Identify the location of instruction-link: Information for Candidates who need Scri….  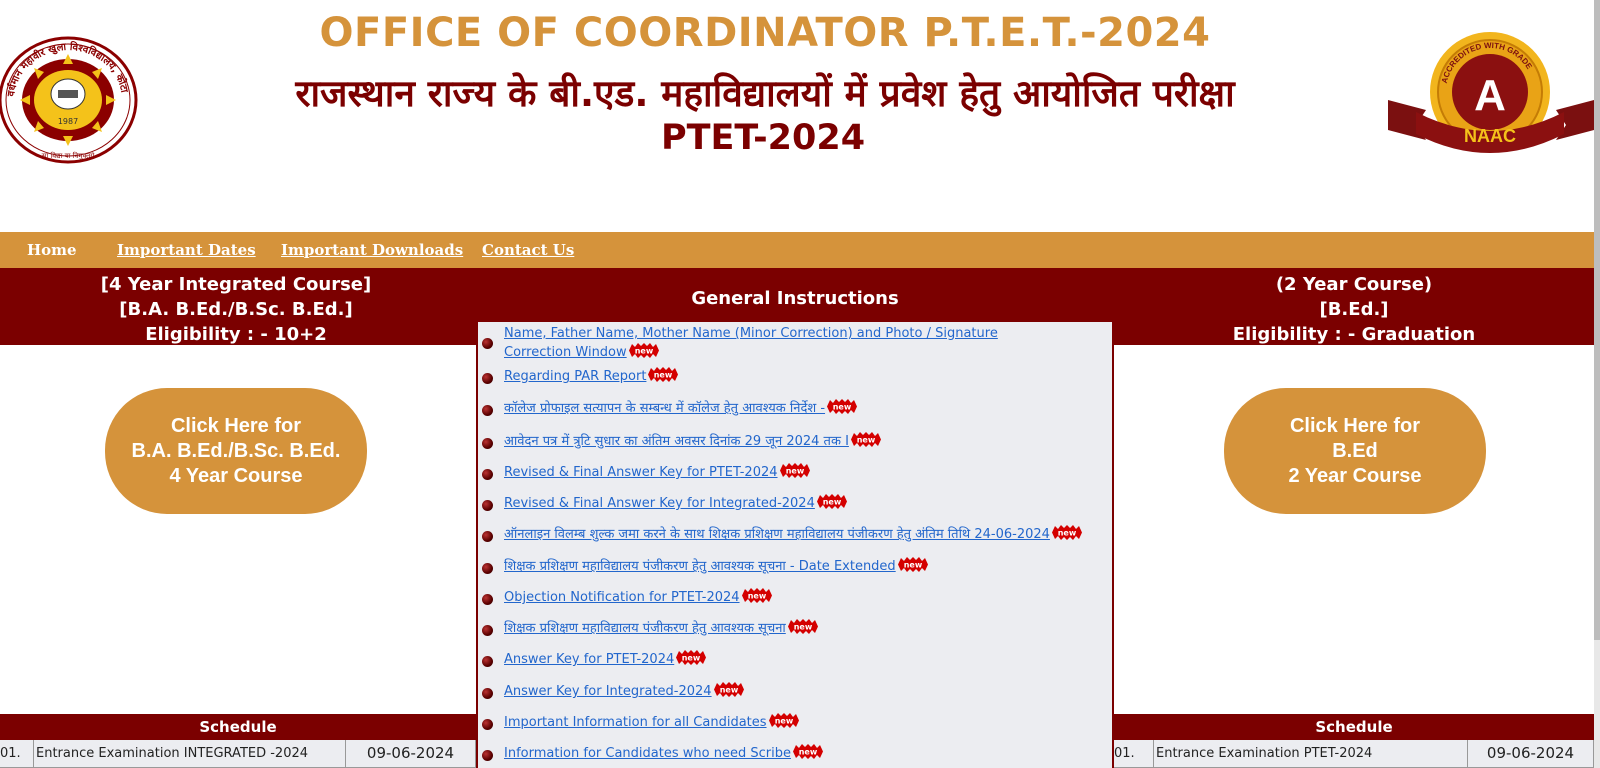
(804, 753).